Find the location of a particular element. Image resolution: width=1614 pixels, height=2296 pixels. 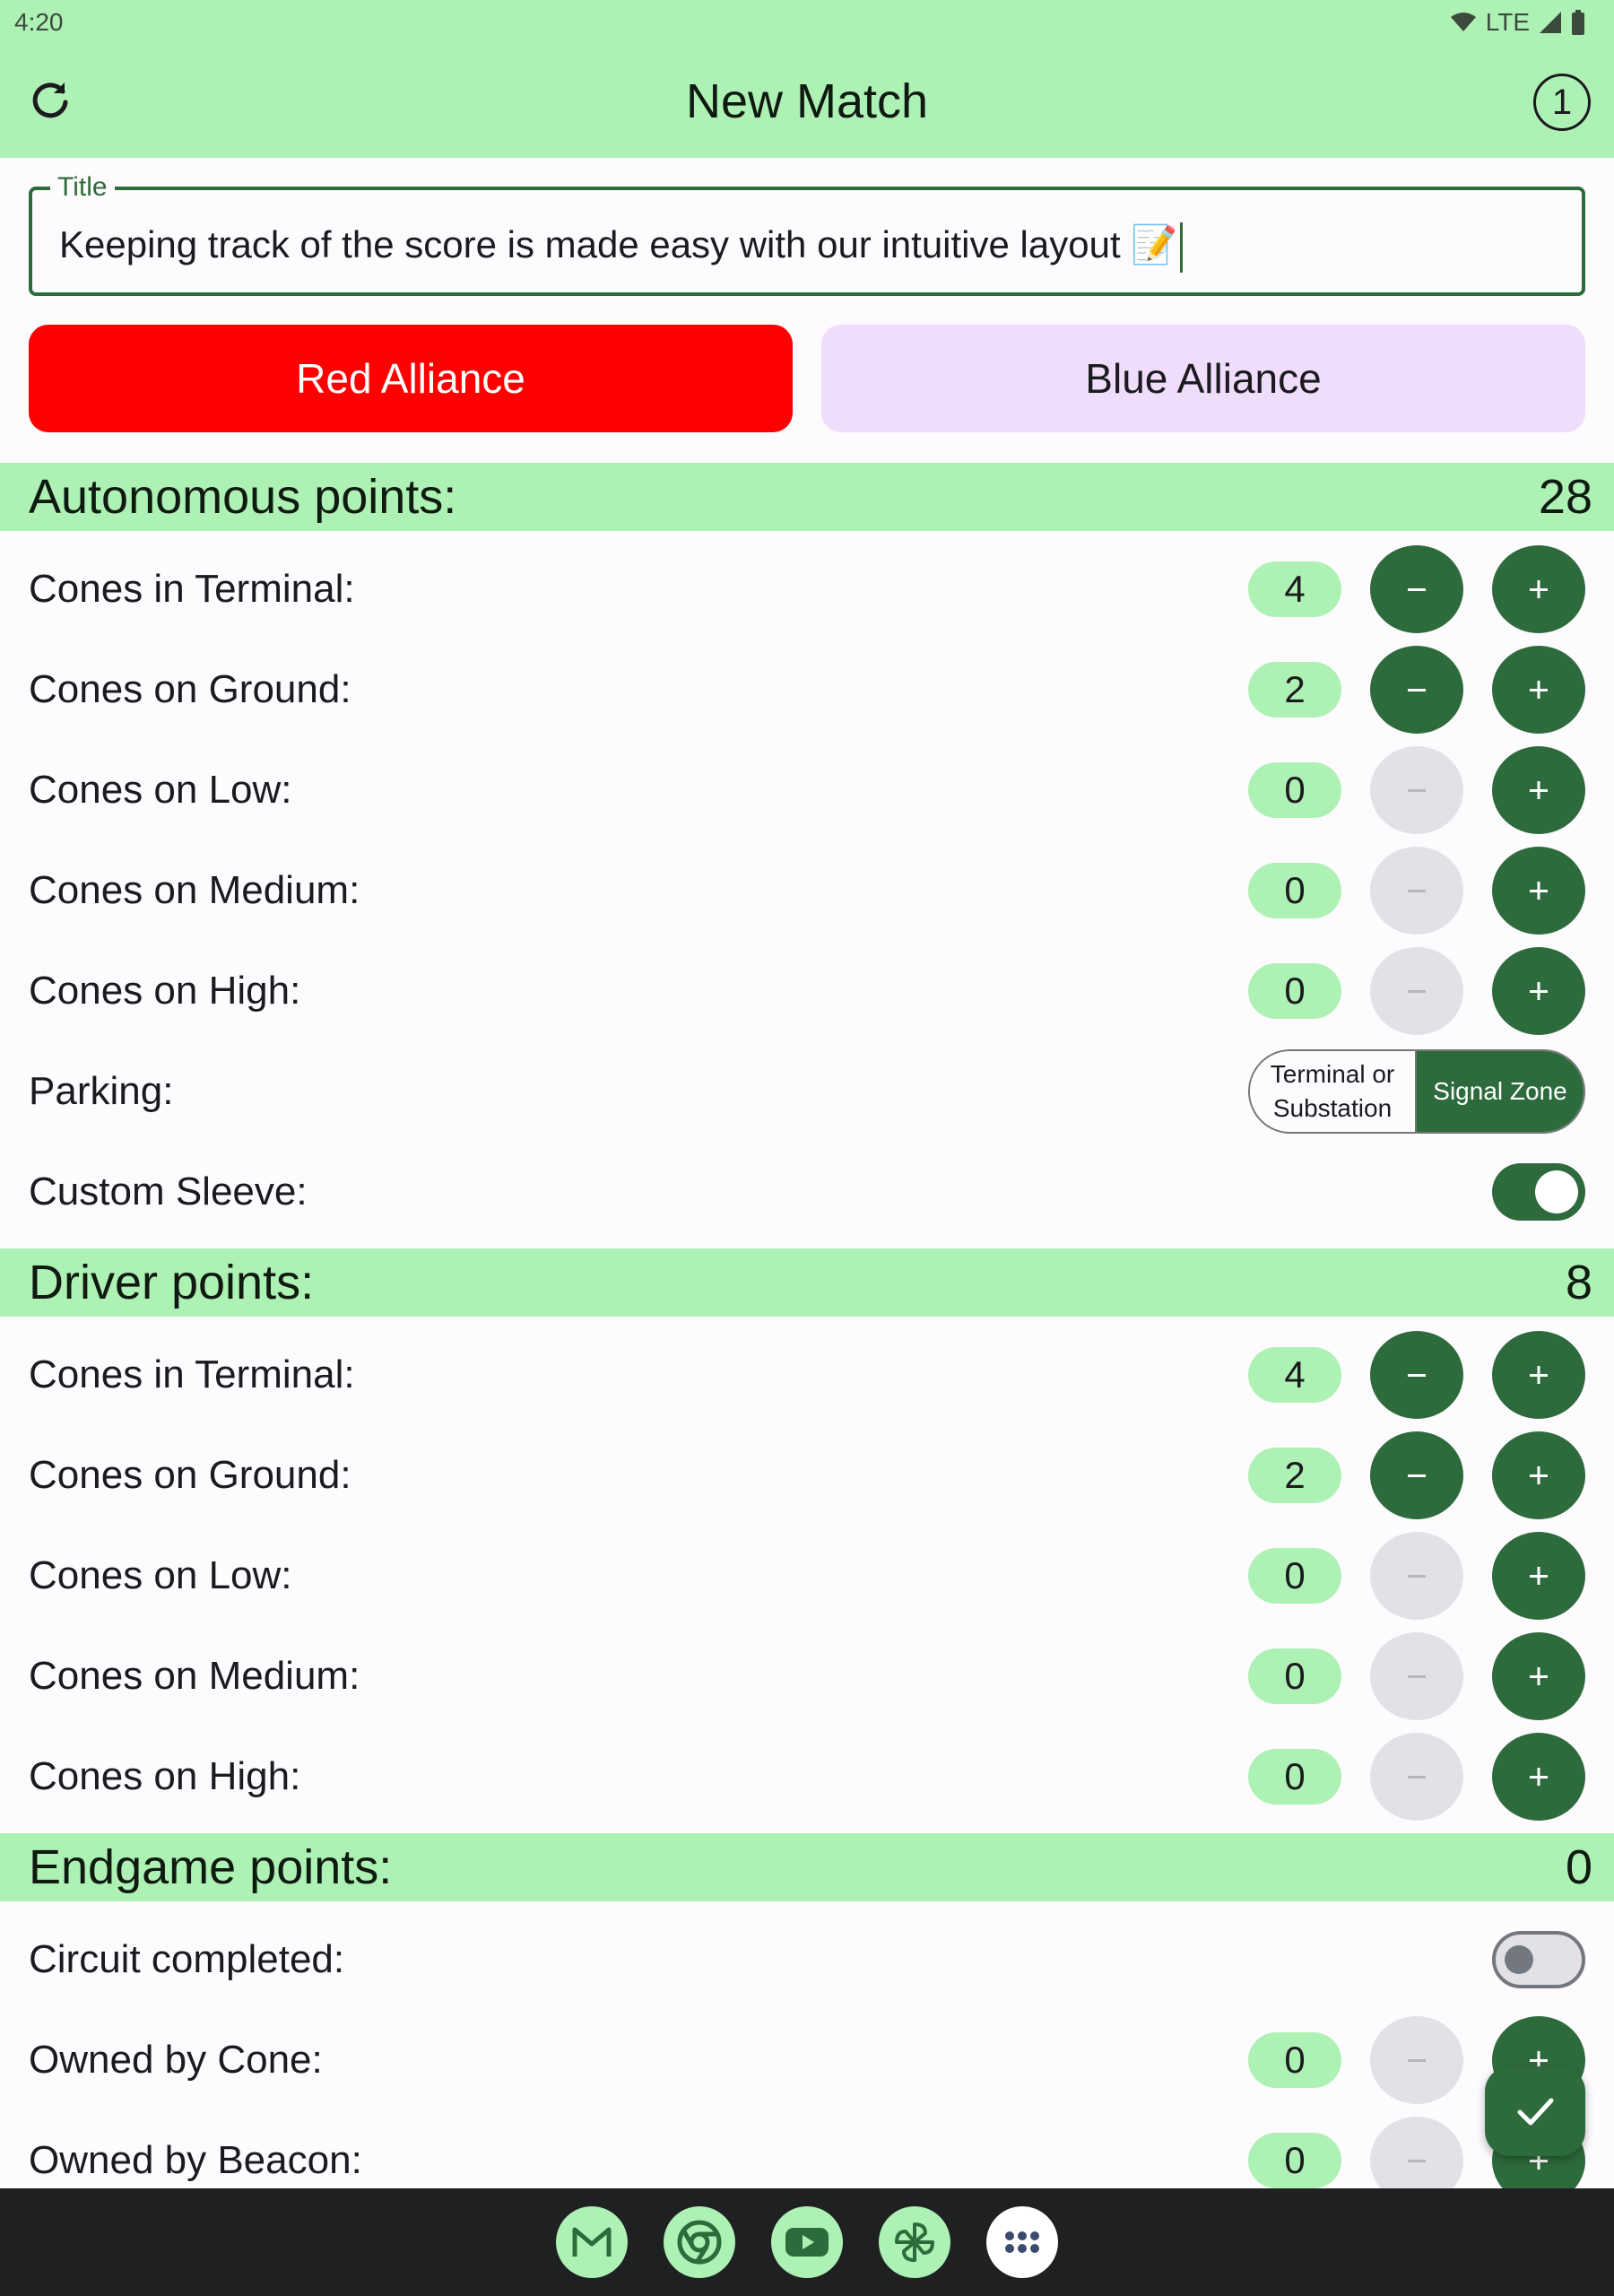

driver-total: 8 is located at coordinates (1578, 1282).